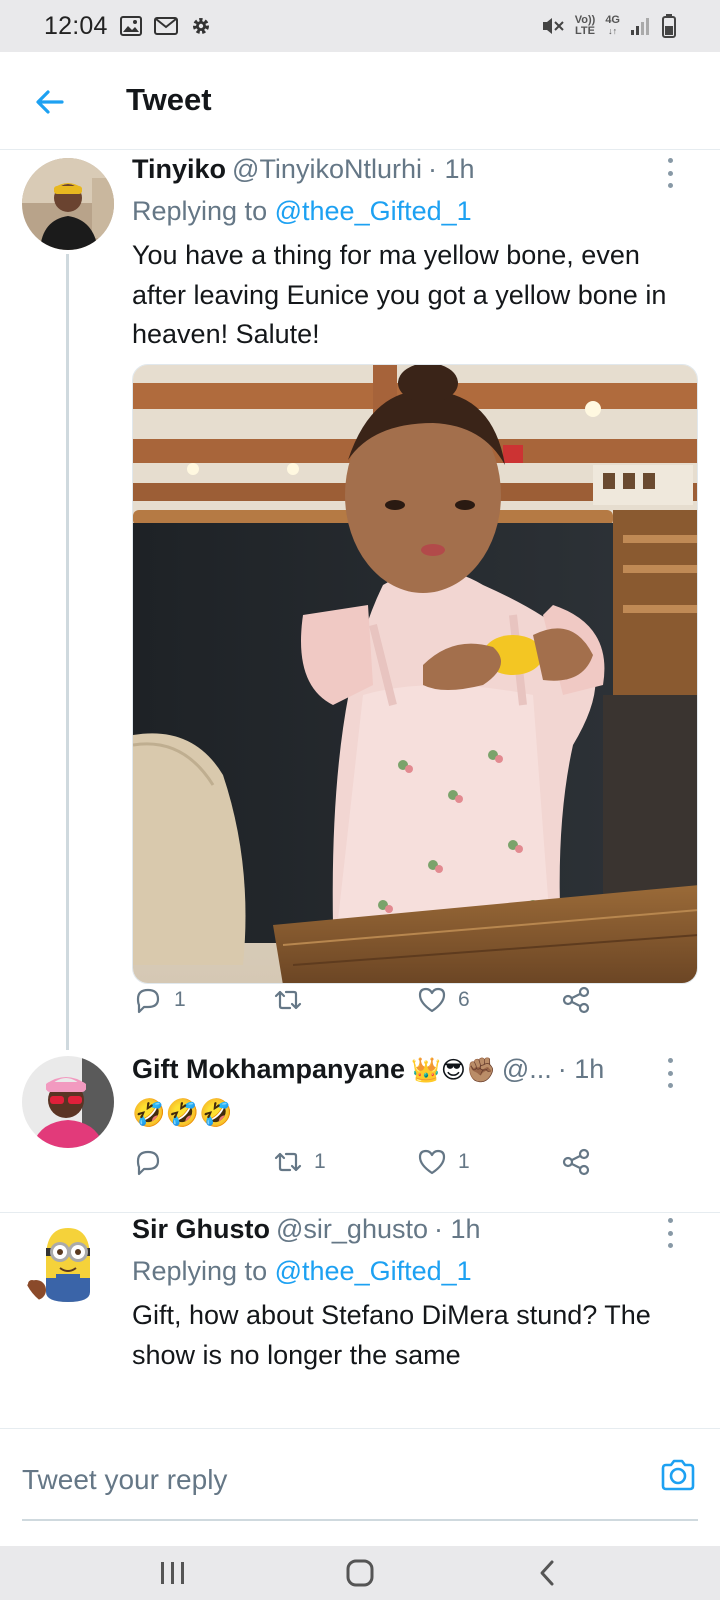 The height and width of the screenshot is (1600, 720). I want to click on reply-button: 1, so click(159, 1000).